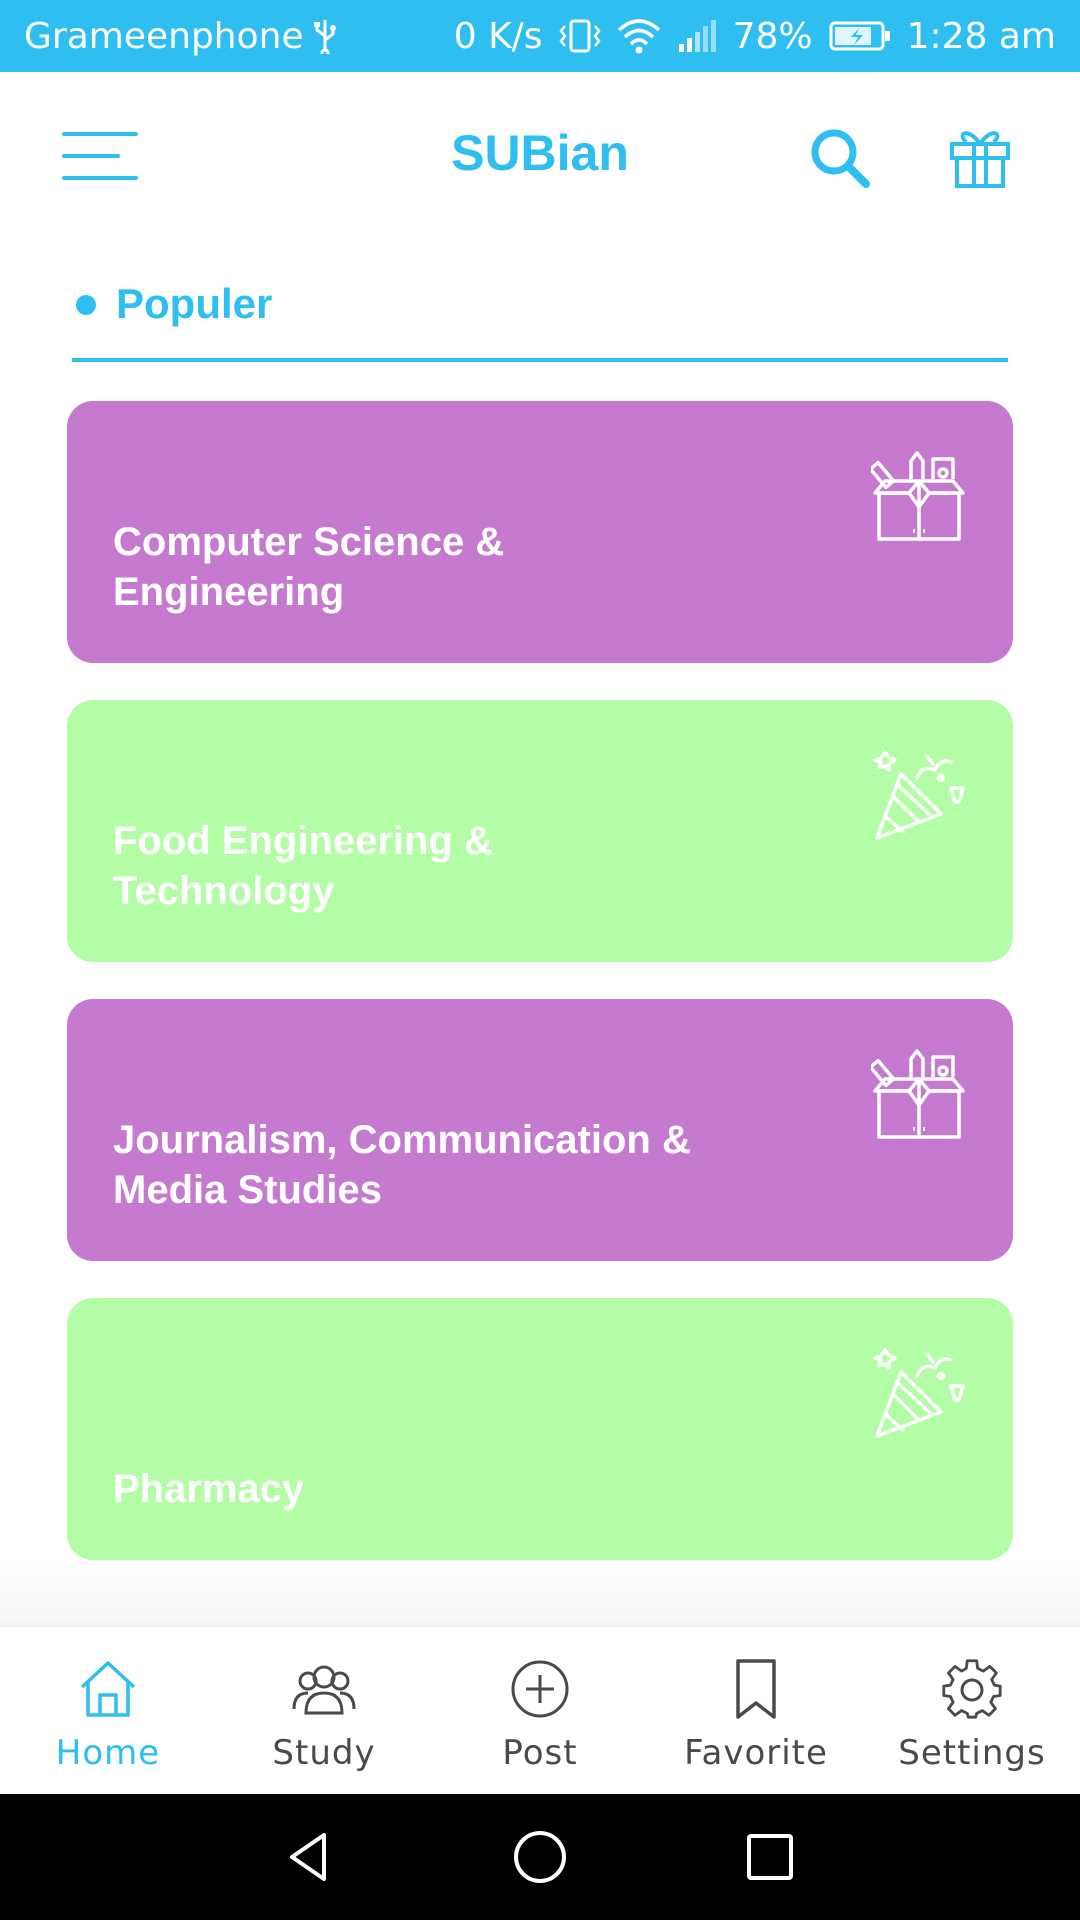  Describe the element at coordinates (980, 156) in the screenshot. I see `gift-icon` at that location.